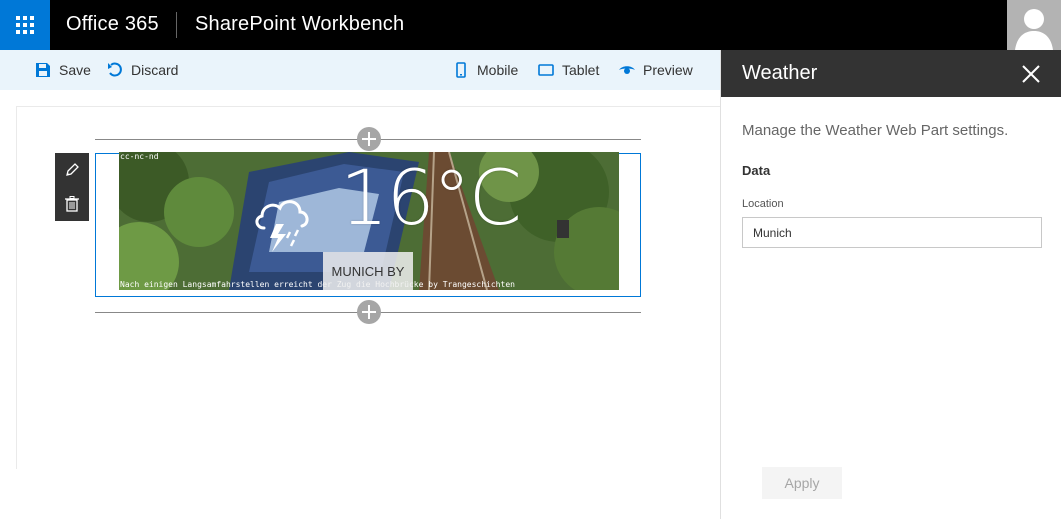  I want to click on location-field-label: Location, so click(763, 204).